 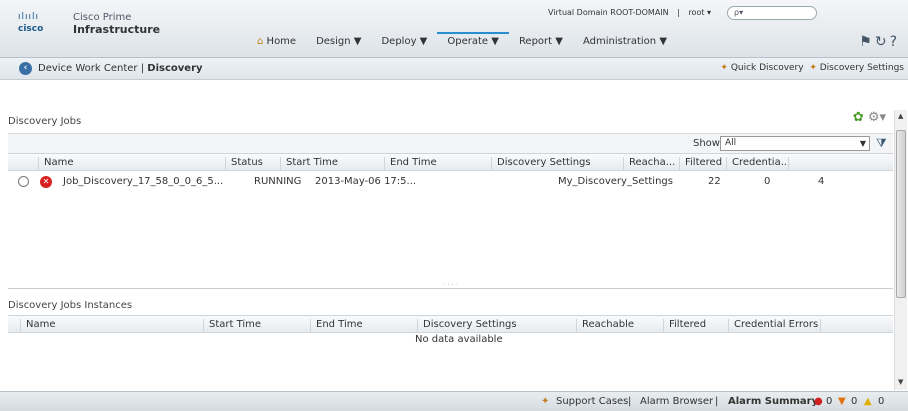 I want to click on show-bar: Show All ▼ ⧩, so click(x=450, y=143).